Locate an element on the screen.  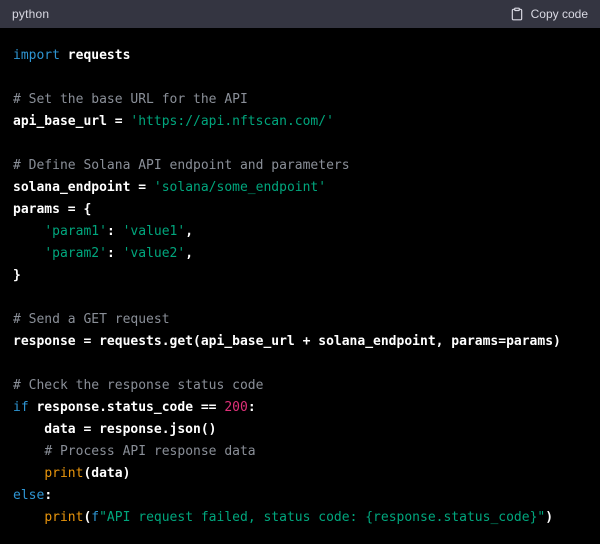
code-line: 'param2': 'value2', is located at coordinates (300, 254).